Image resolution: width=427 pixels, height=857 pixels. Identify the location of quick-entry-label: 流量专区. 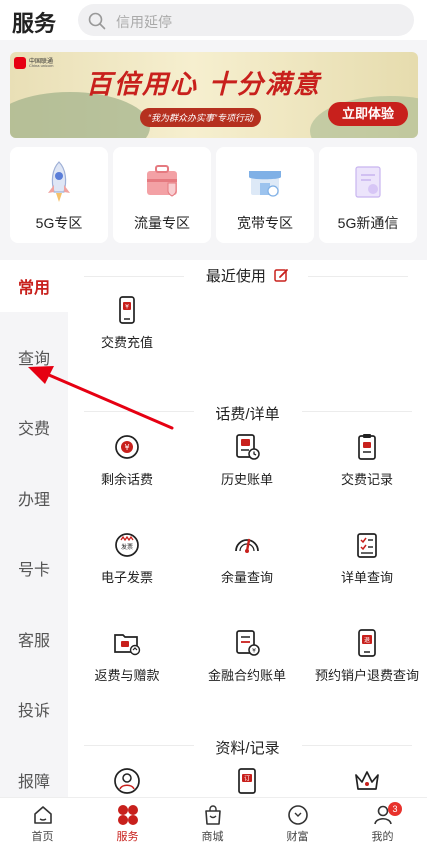
(162, 223).